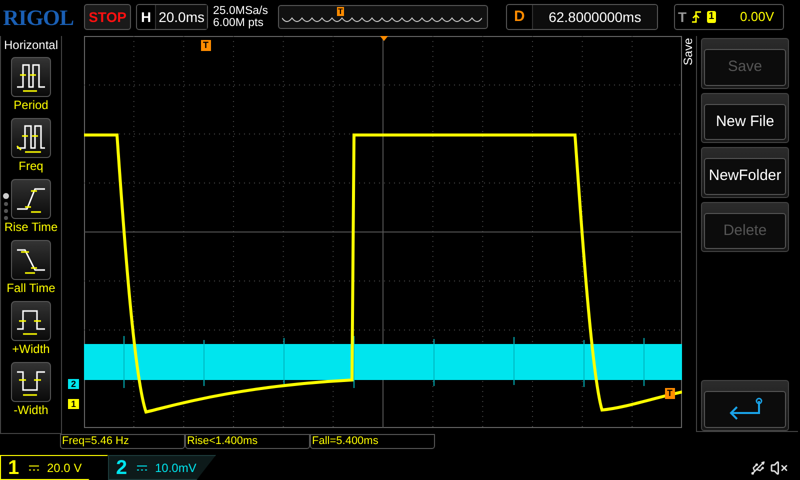 Image resolution: width=800 pixels, height=480 pixels. Describe the element at coordinates (372, 441) in the screenshot. I see `measurement-readout: Fall=5.400ms` at that location.